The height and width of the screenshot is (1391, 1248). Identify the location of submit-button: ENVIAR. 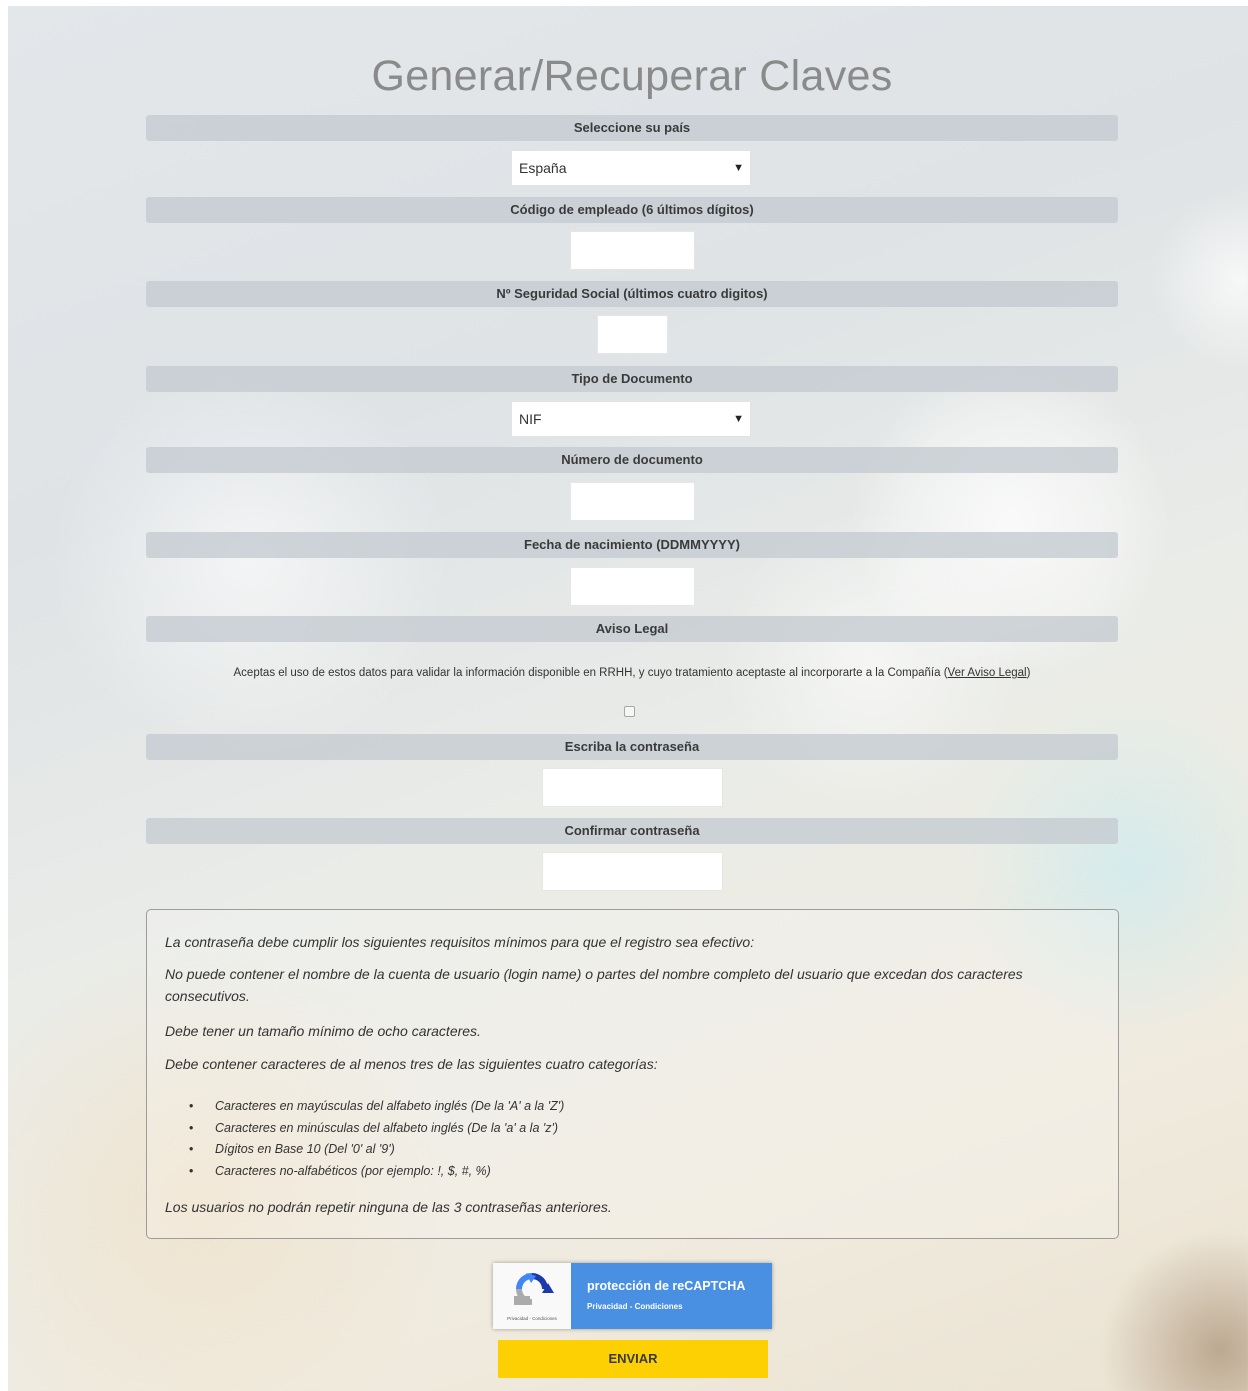
(633, 1359).